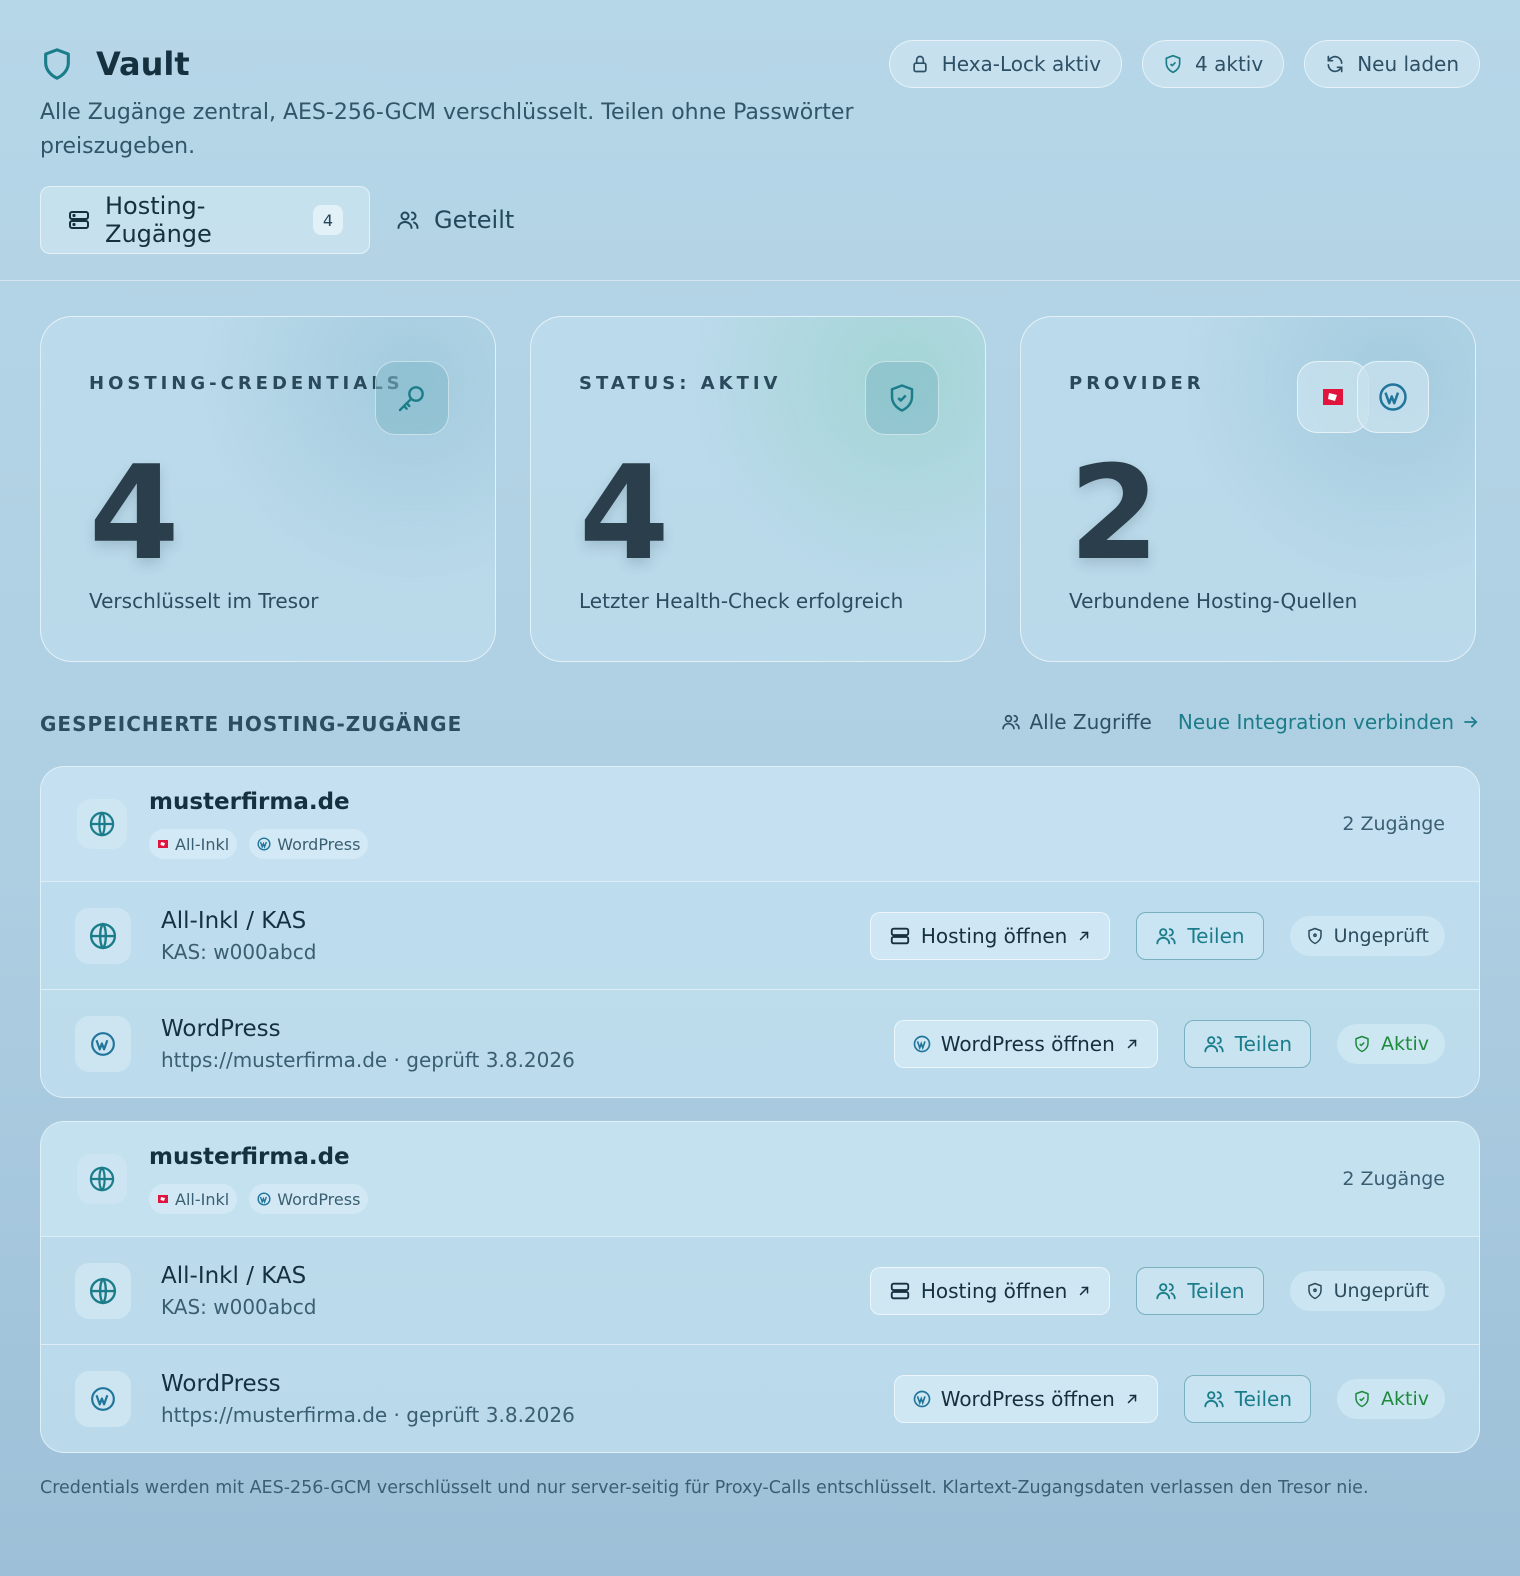  I want to click on provider-icons, so click(1363, 397).